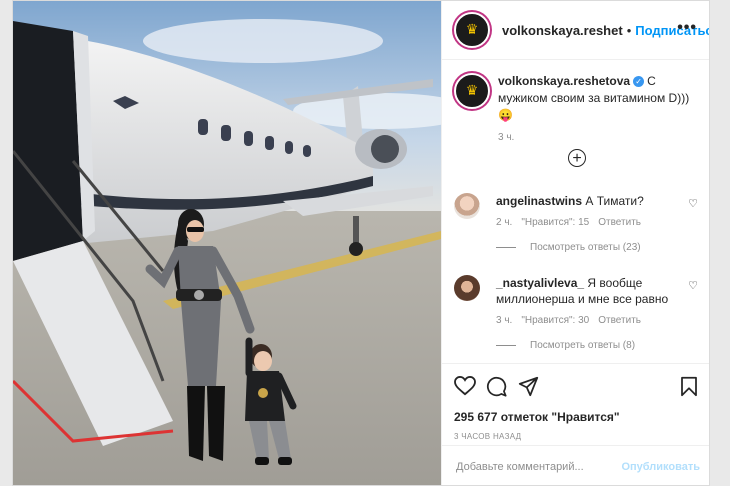 This screenshot has width=730, height=486. Describe the element at coordinates (540, 283) in the screenshot. I see `commenter-username: _nastyalivleva_` at that location.